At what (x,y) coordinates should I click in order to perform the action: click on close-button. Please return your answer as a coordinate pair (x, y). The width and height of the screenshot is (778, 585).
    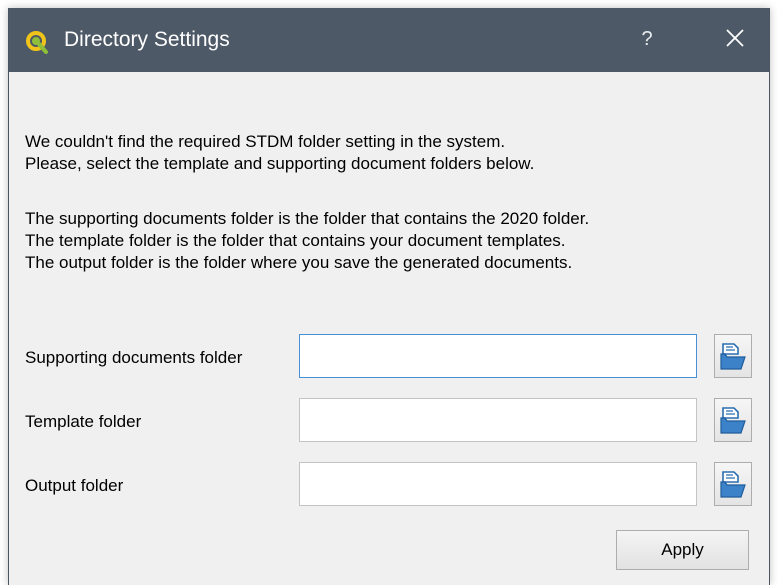
    Looking at the image, I should click on (735, 39).